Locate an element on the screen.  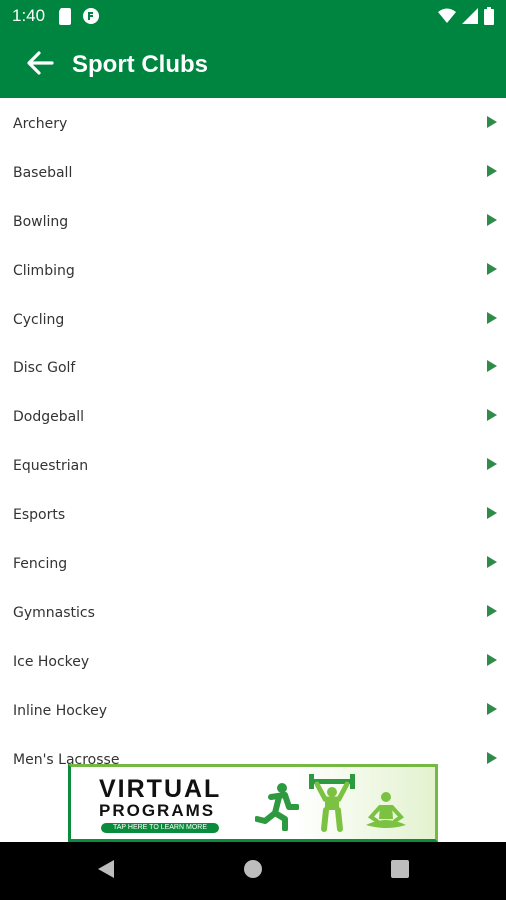
list-item-label: Dodgeball is located at coordinates (48, 417).